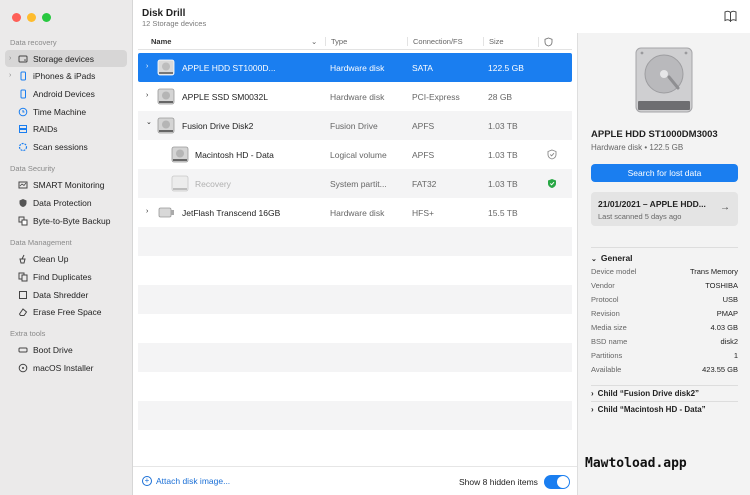  Describe the element at coordinates (166, 67) in the screenshot. I see `hard-disk-icon` at that location.